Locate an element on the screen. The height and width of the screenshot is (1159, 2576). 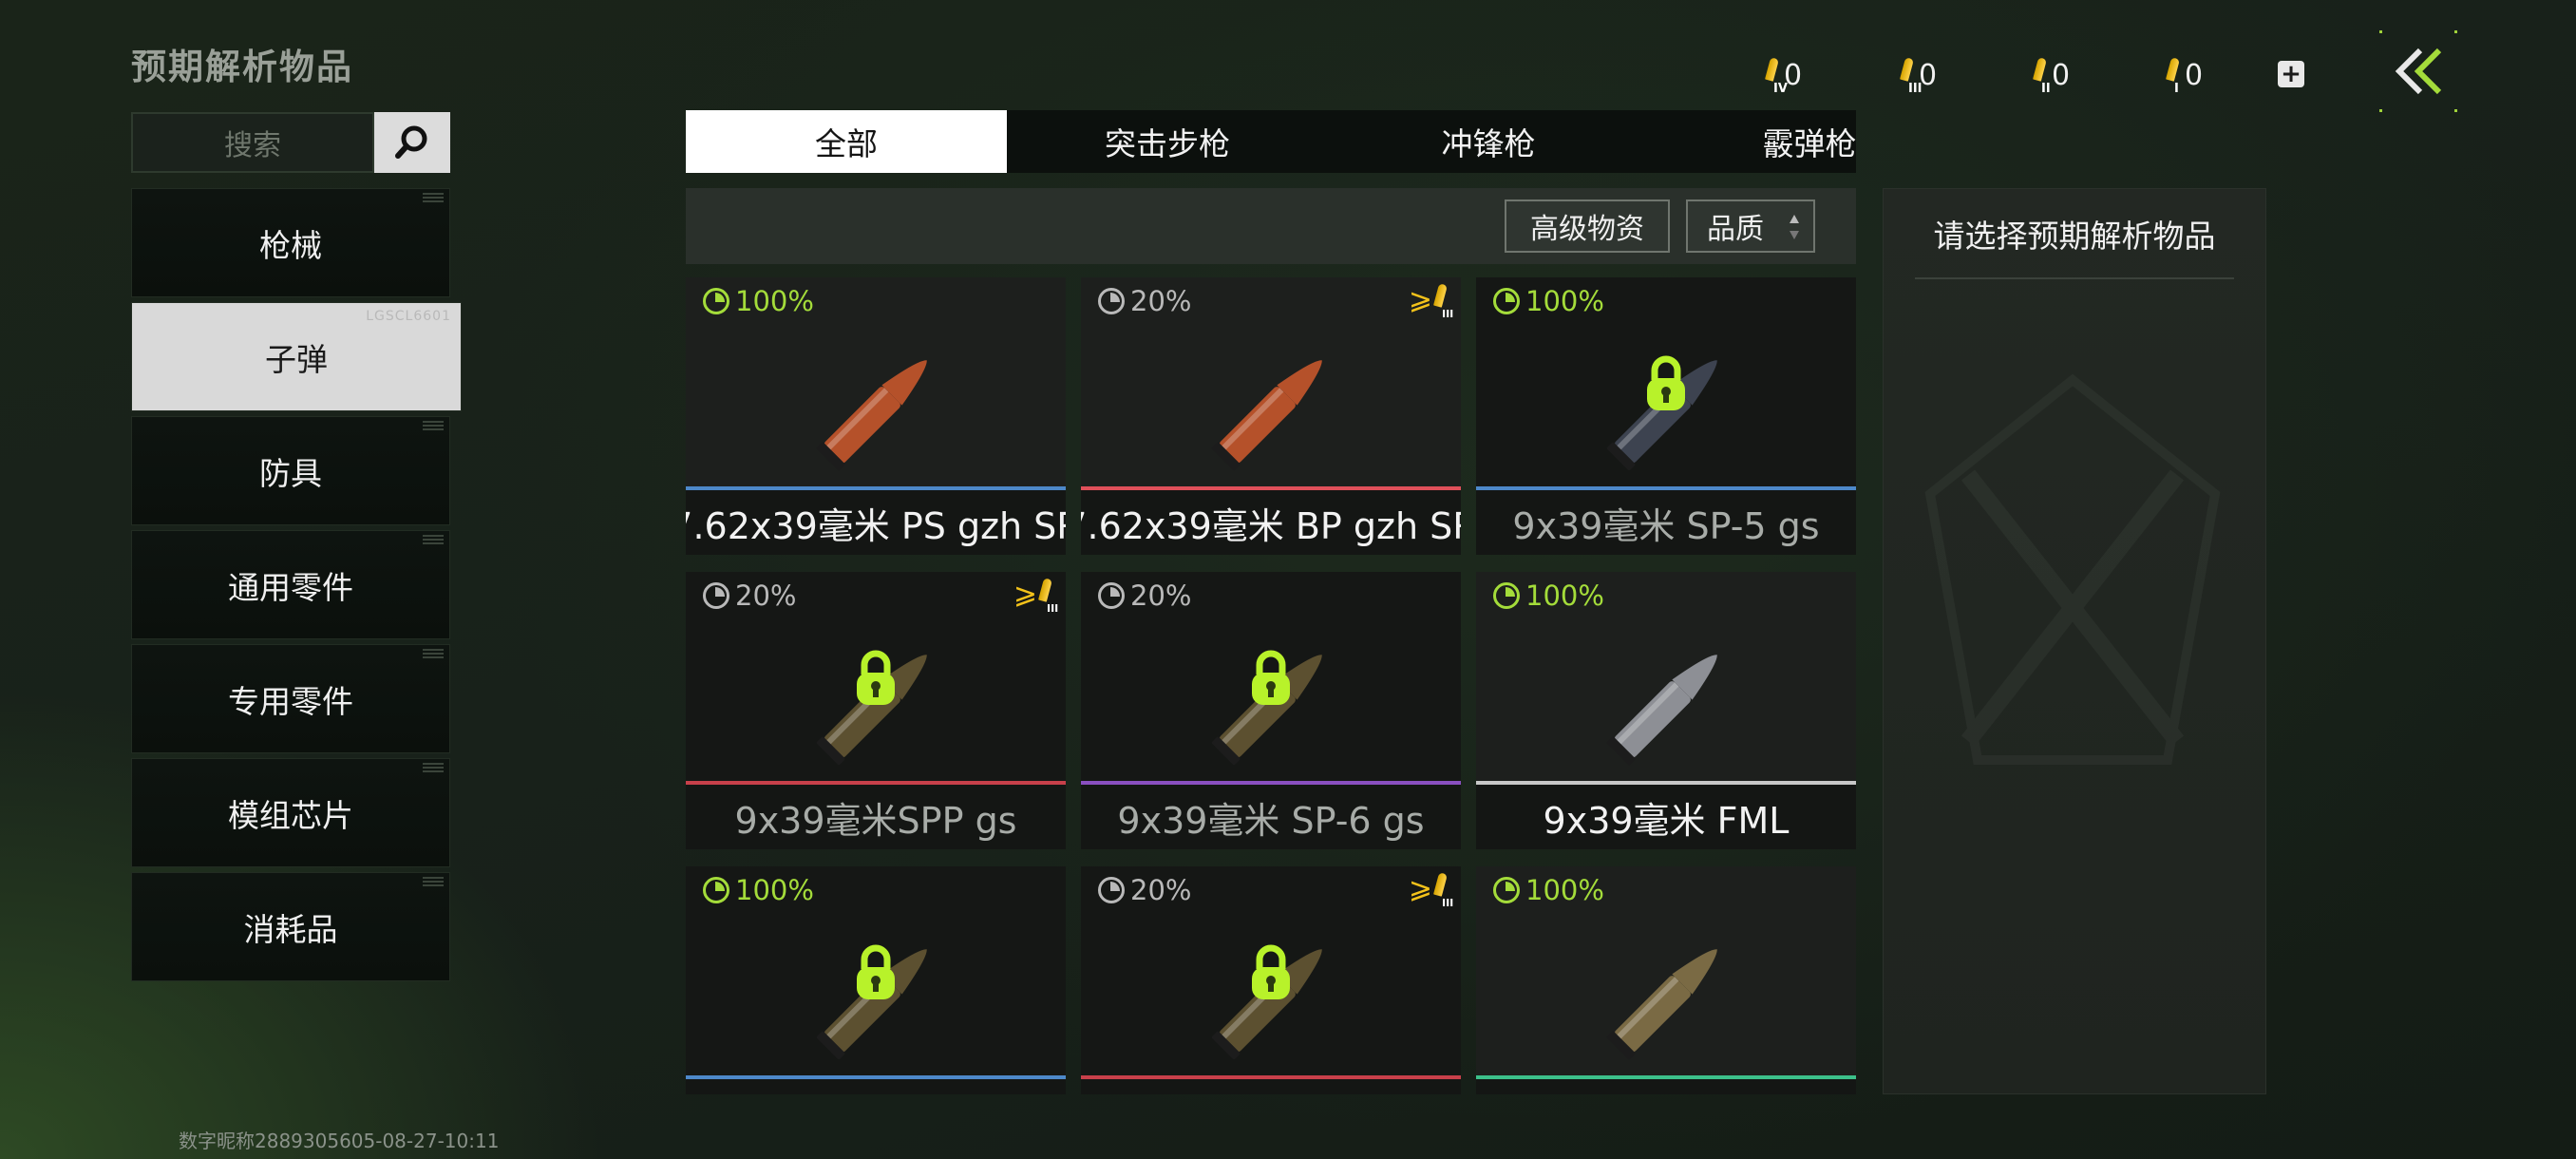
currency-counter: III 0 is located at coordinates (1918, 75).